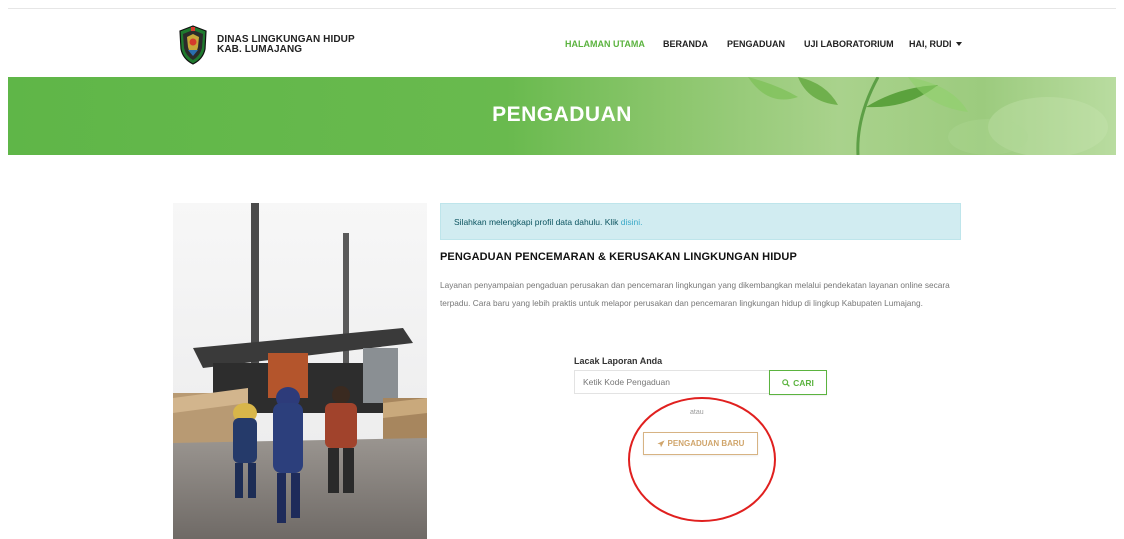 Image resolution: width=1124 pixels, height=539 pixels. What do you see at coordinates (260, 49) in the screenshot?
I see `brand-line-2: KAB. LUMAJANG` at bounding box center [260, 49].